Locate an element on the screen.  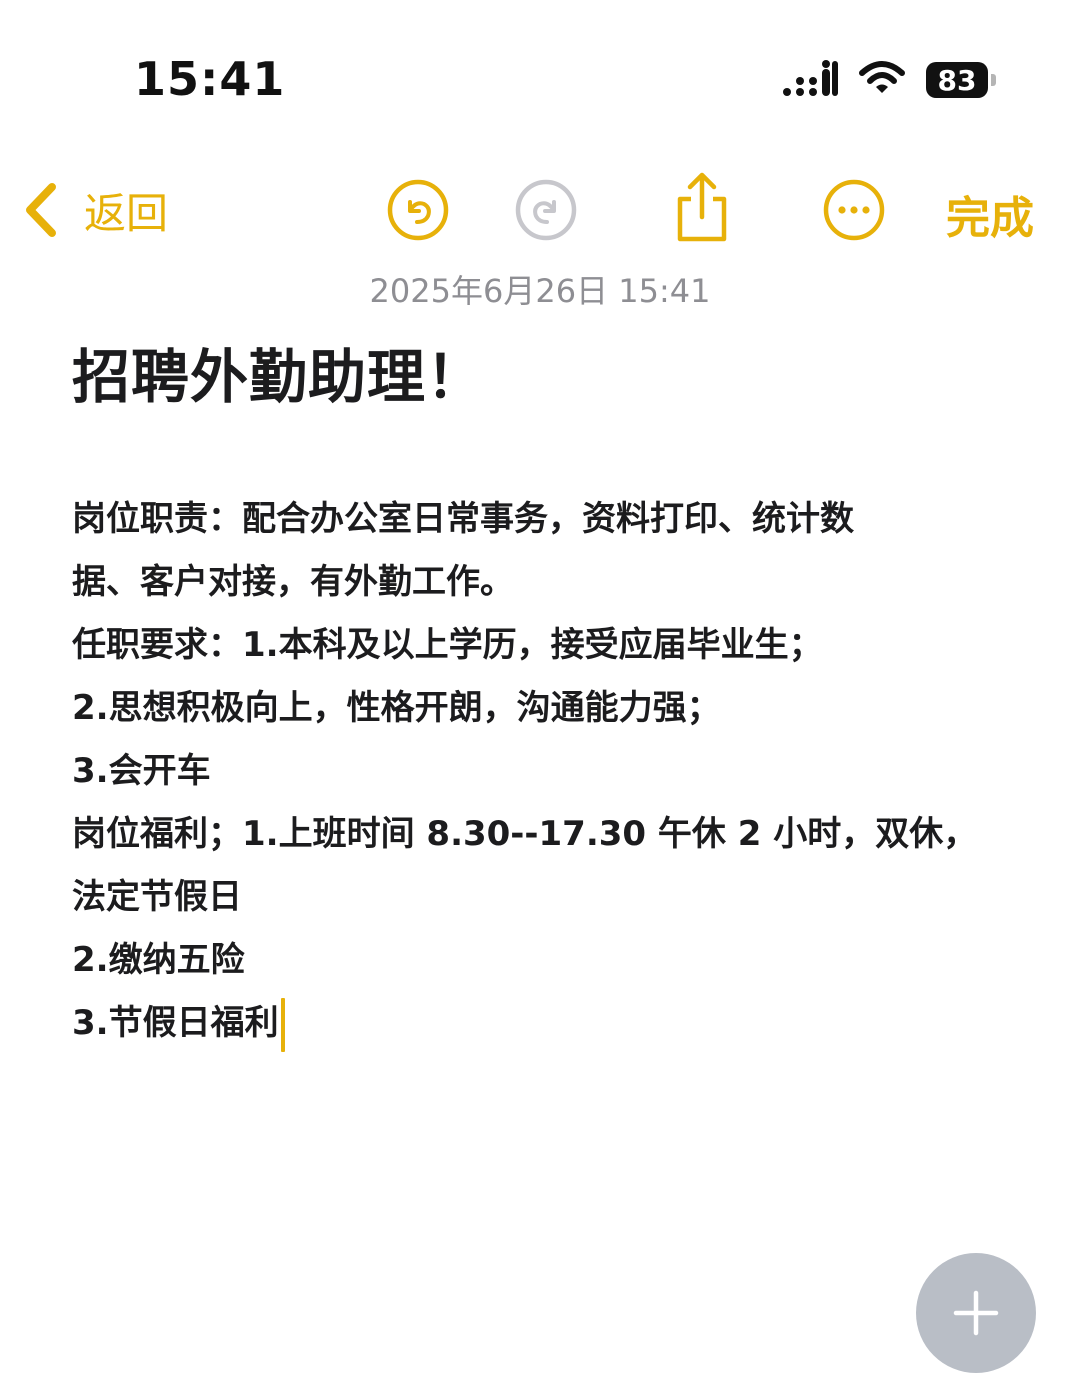
share-button is located at coordinates (702, 207).